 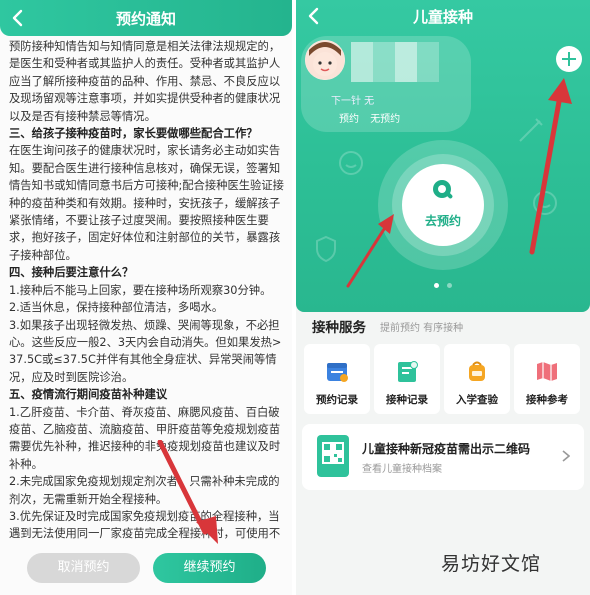 What do you see at coordinates (443, 205) in the screenshot?
I see `go-book-button: 去预约` at bounding box center [443, 205].